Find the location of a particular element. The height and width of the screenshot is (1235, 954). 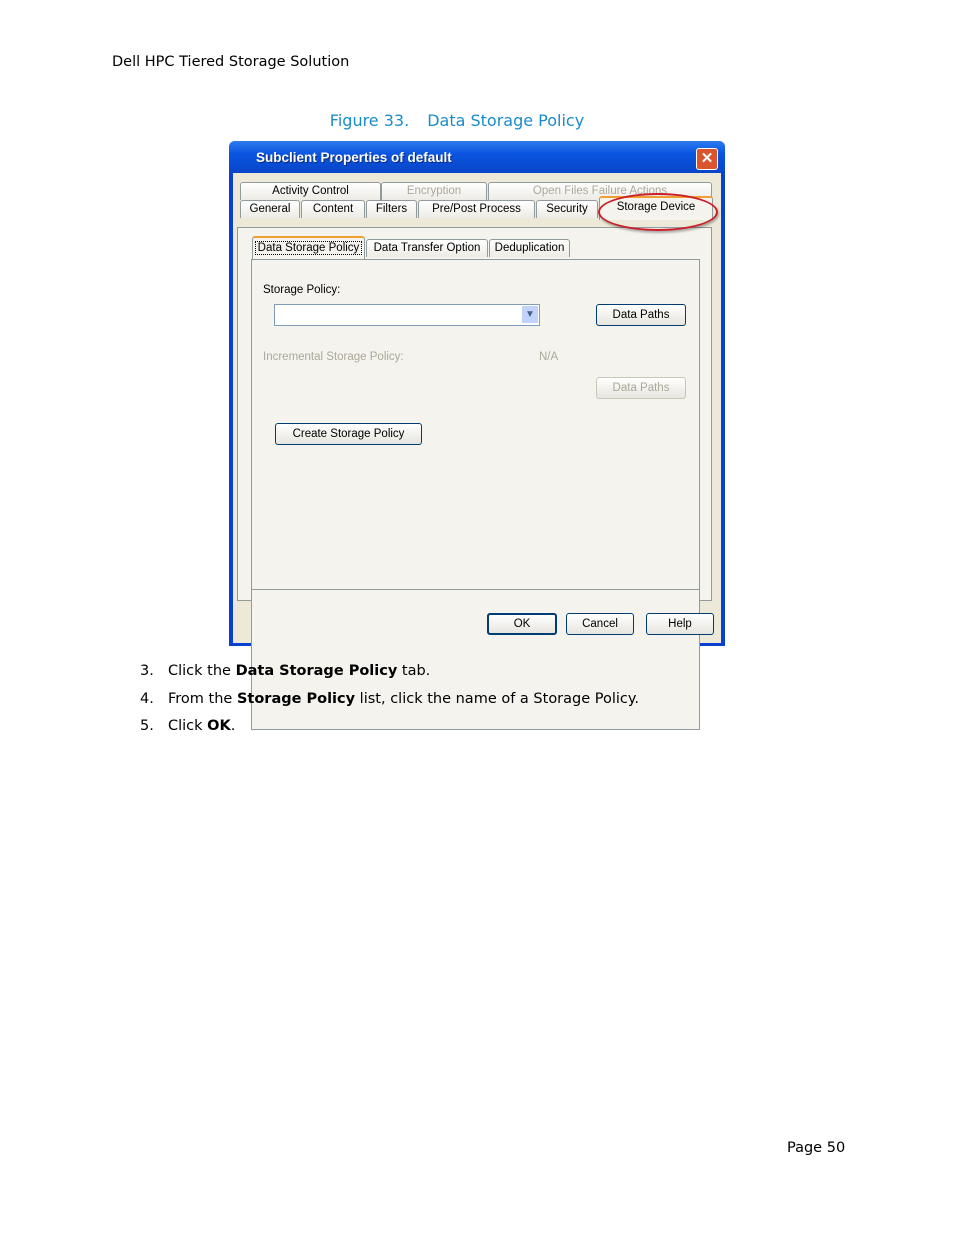

chevron-down-icon: ▼ is located at coordinates (530, 314).